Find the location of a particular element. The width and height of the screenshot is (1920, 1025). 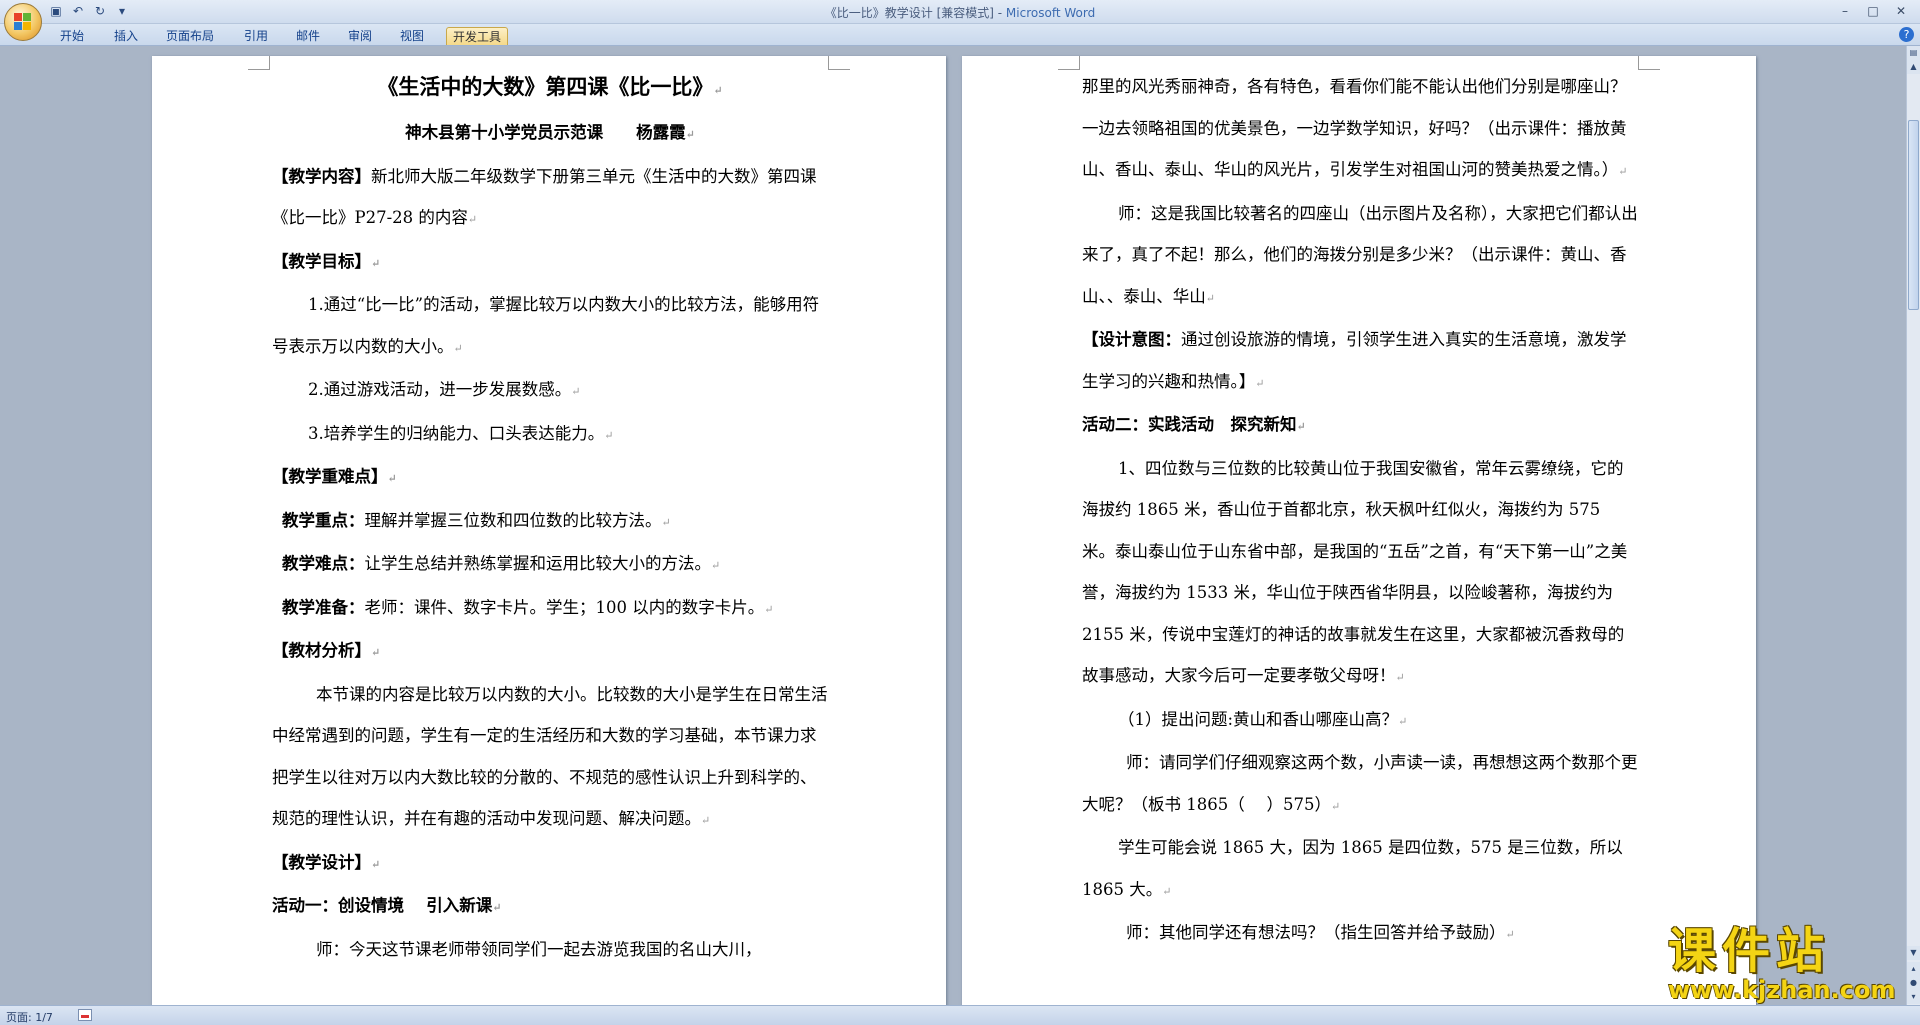

tab-review: 审阅 is located at coordinates (360, 36).